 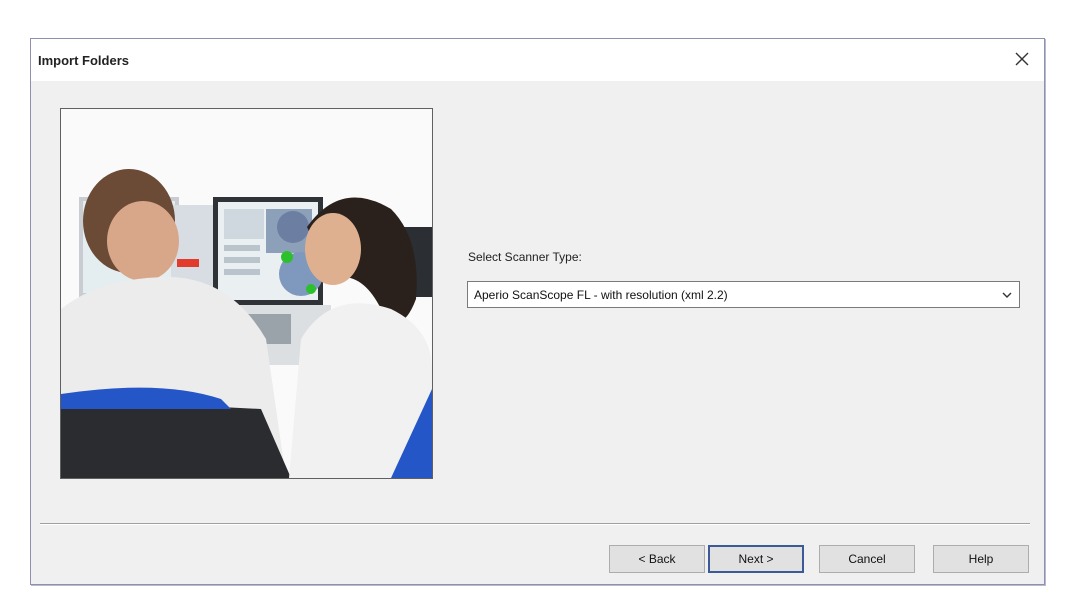 I want to click on scanner-type-label: Select Scanner Type:, so click(x=525, y=257).